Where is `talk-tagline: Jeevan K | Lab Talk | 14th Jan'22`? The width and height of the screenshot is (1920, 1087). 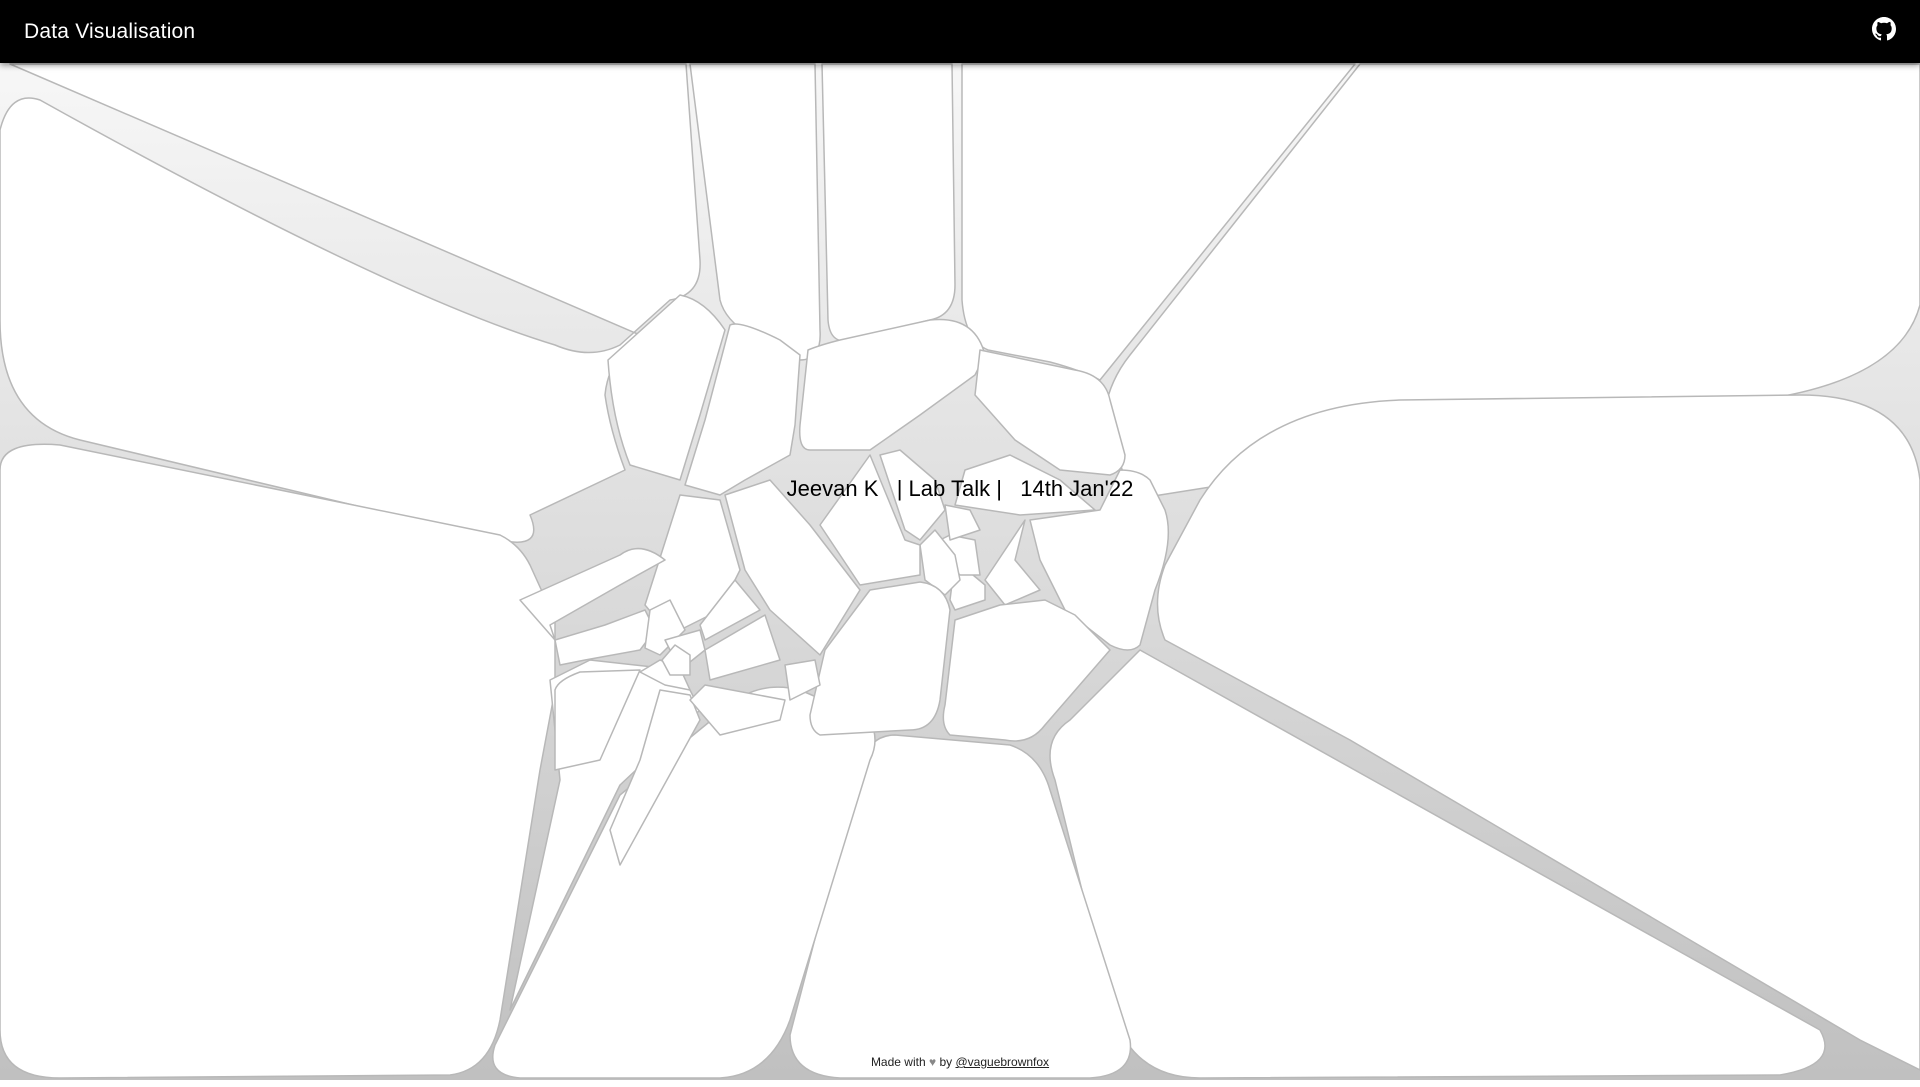
talk-tagline: Jeevan K | Lab Talk | 14th Jan'22 is located at coordinates (960, 488).